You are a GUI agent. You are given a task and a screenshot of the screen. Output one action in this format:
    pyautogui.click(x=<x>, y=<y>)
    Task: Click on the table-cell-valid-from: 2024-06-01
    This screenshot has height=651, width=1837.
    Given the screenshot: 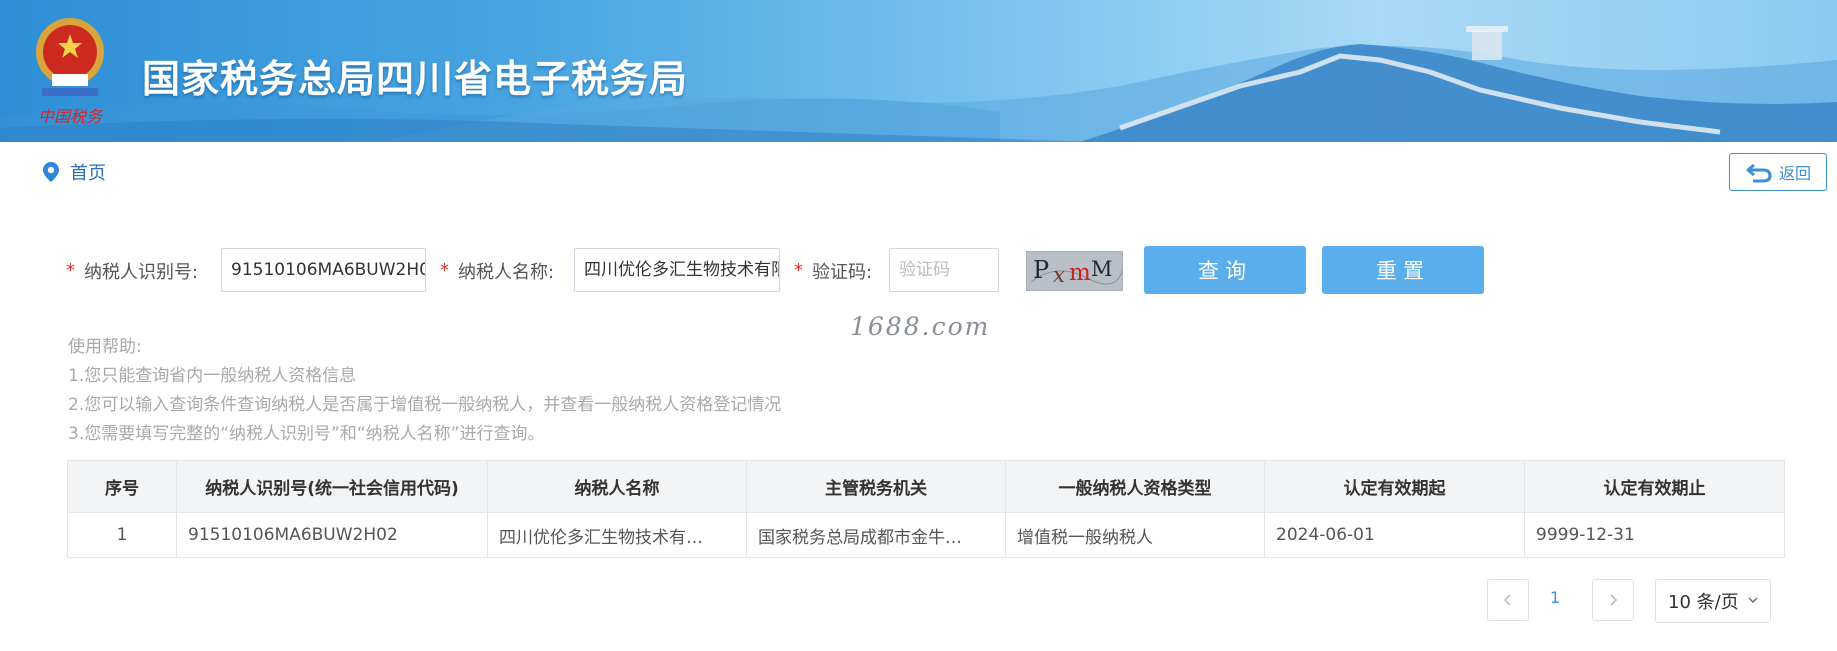 What is the action you would take?
    pyautogui.click(x=1394, y=535)
    